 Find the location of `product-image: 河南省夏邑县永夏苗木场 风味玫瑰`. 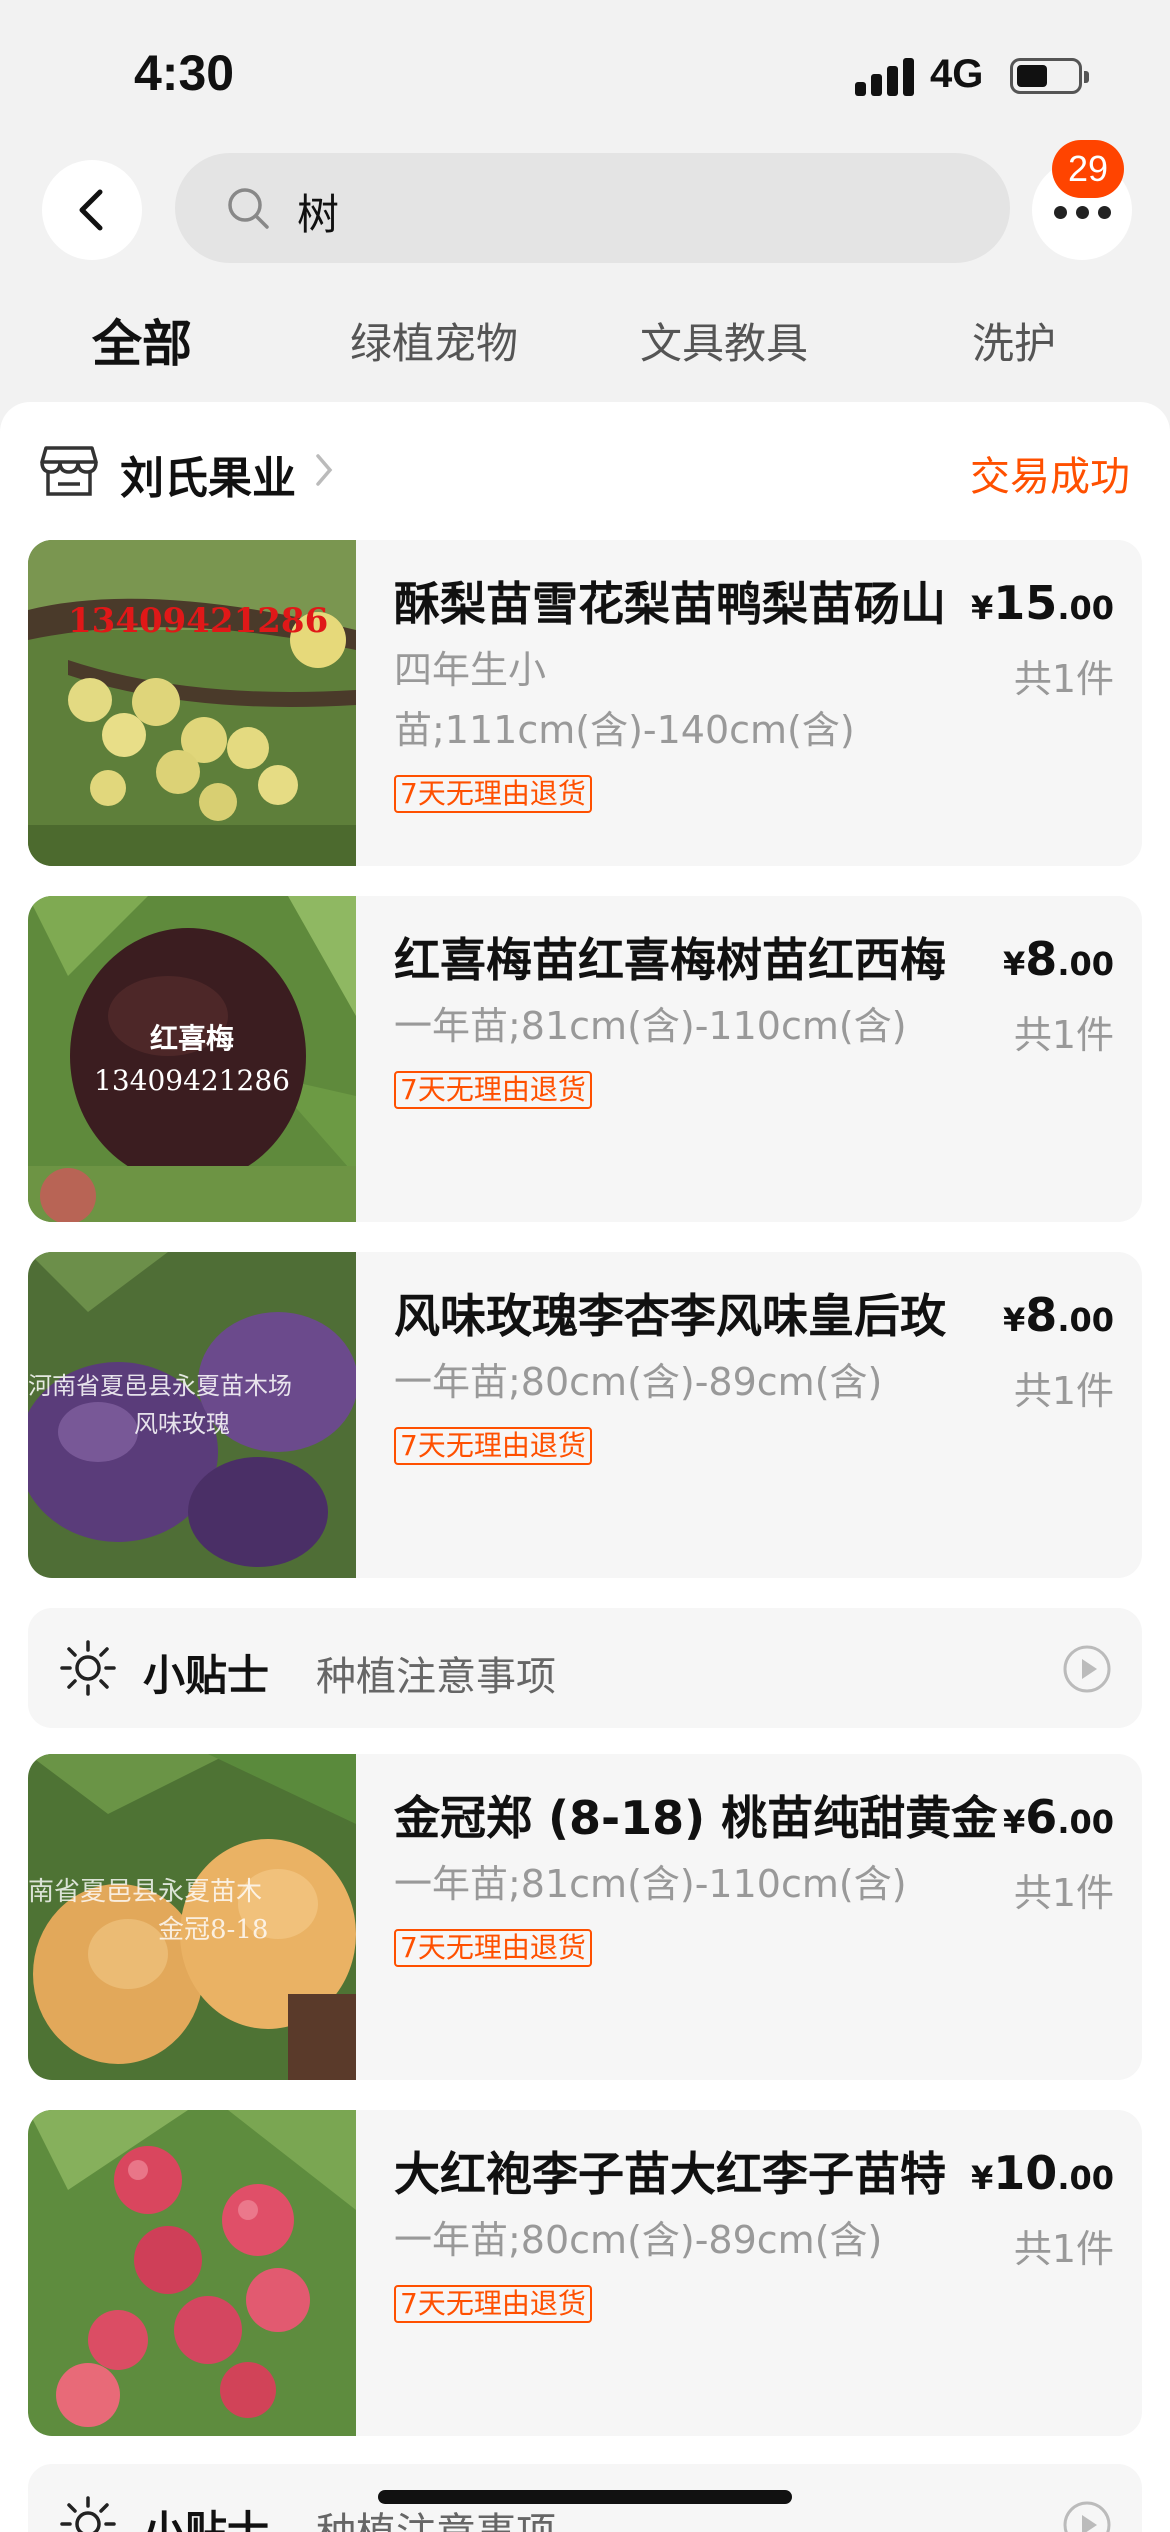

product-image: 河南省夏邑县永夏苗木场 风味玫瑰 is located at coordinates (192, 1415).